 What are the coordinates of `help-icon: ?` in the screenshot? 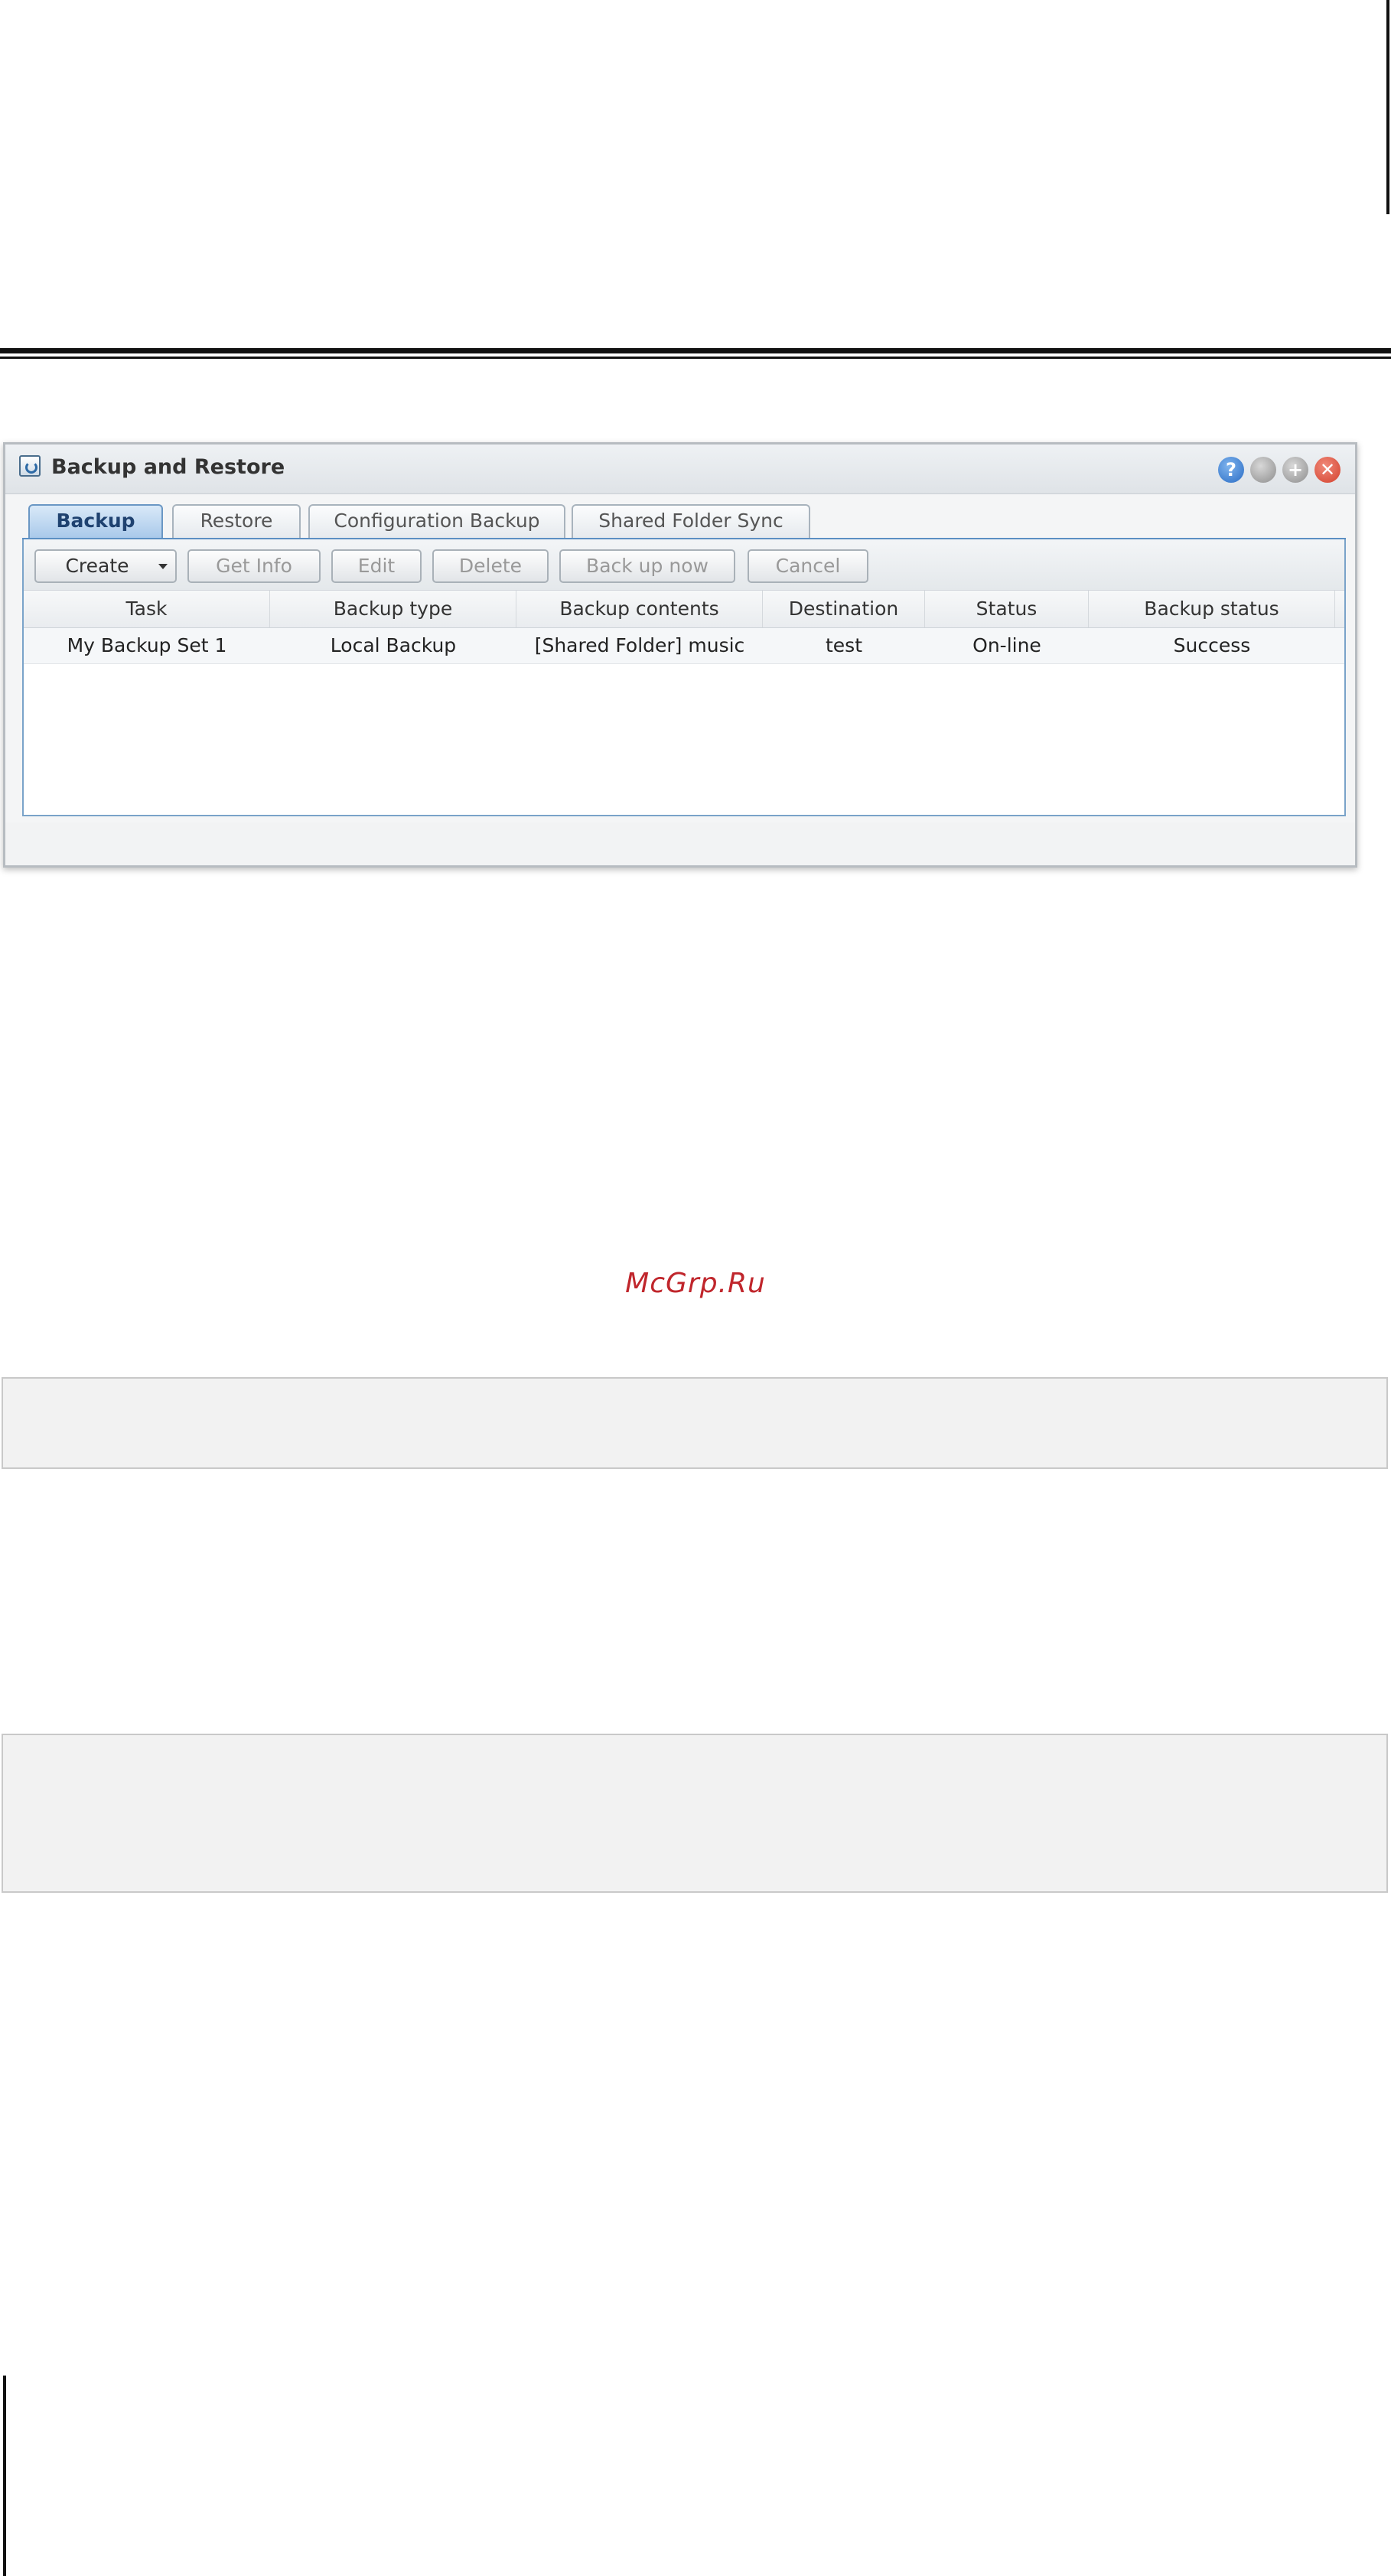 It's located at (1231, 470).